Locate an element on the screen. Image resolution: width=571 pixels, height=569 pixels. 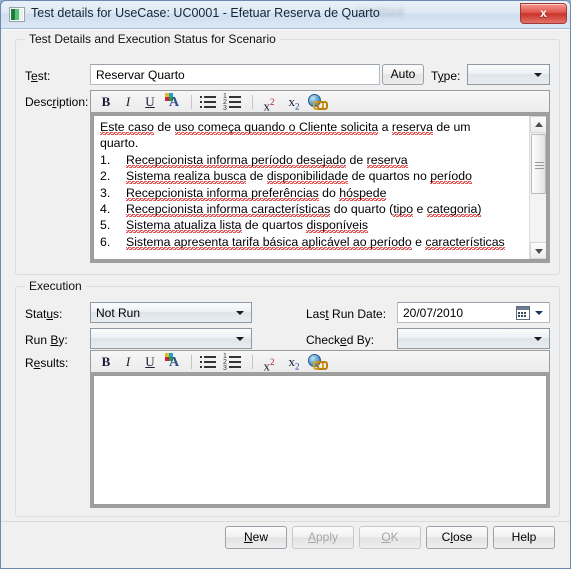
test-name-input: Reservar Quarto is located at coordinates (235, 74).